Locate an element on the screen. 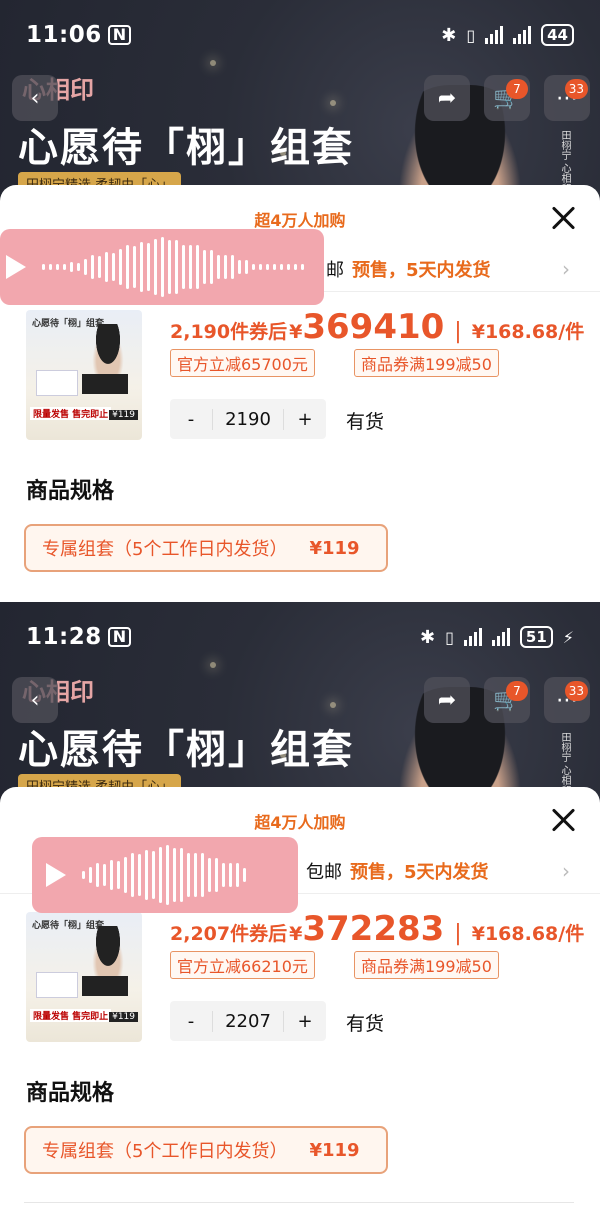  battery-icon: 44 is located at coordinates (557, 35).